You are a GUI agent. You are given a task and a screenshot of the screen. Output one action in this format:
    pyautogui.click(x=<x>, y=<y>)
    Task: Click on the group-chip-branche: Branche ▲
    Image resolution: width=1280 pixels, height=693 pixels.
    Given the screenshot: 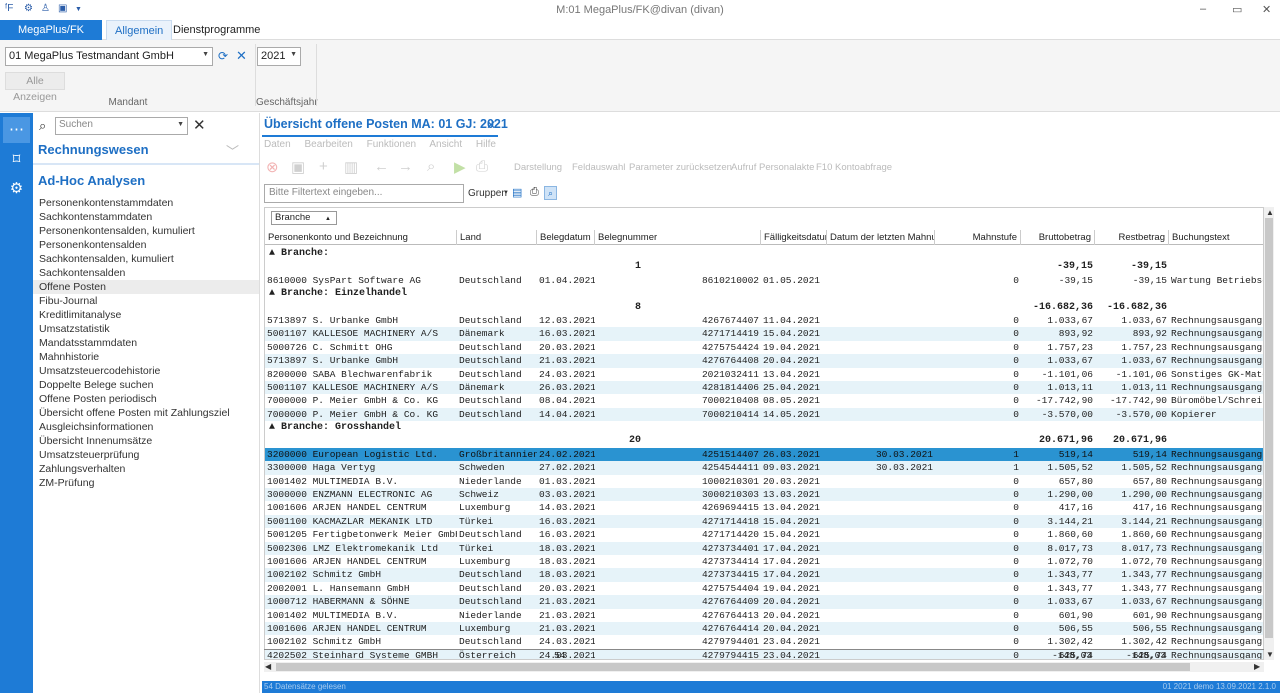 What is the action you would take?
    pyautogui.click(x=304, y=218)
    